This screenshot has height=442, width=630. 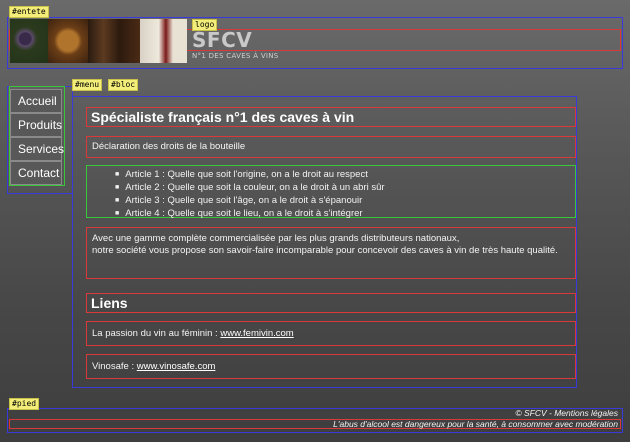 I want to click on pied-debug-tag: #pied, so click(x=24, y=404).